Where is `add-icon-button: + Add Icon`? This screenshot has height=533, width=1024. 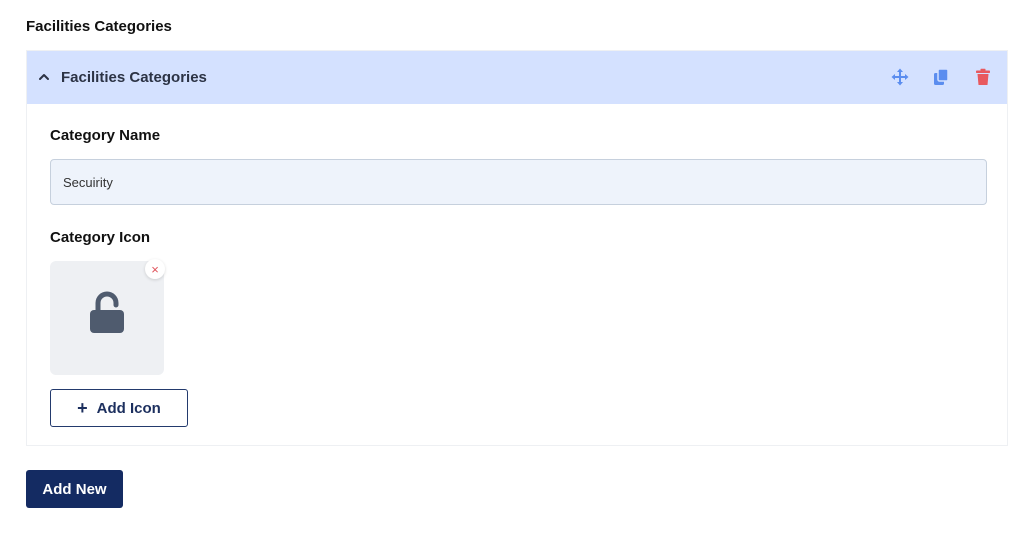
add-icon-button: + Add Icon is located at coordinates (119, 408).